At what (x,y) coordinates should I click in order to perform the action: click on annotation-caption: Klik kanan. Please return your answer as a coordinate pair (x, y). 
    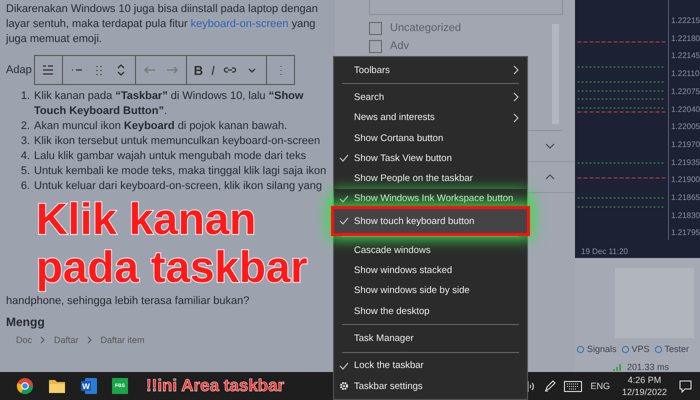
    Looking at the image, I should click on (146, 220).